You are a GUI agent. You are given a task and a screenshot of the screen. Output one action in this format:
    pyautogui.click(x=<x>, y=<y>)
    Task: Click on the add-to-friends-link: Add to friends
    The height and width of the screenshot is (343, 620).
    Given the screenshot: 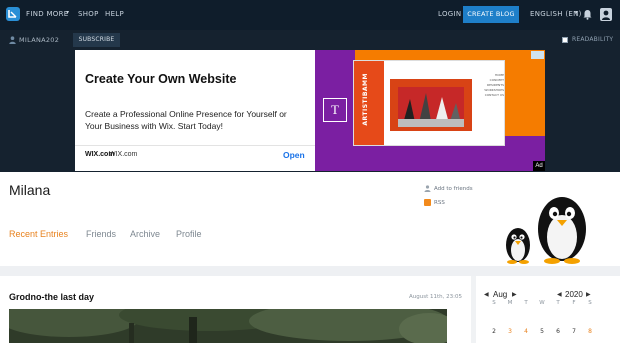 What is the action you would take?
    pyautogui.click(x=453, y=189)
    